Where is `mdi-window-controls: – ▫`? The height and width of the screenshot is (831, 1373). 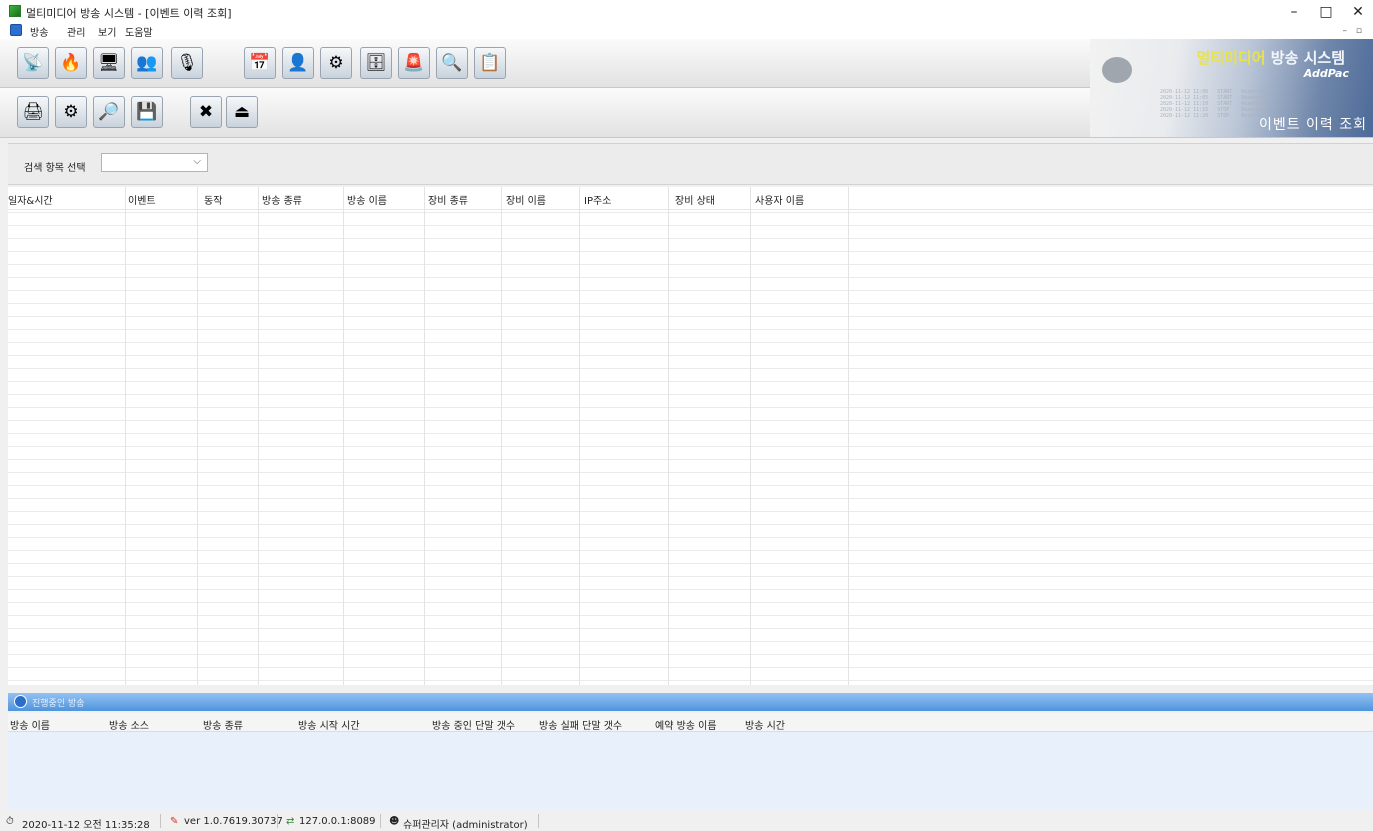
mdi-window-controls: – ▫ is located at coordinates (1354, 31).